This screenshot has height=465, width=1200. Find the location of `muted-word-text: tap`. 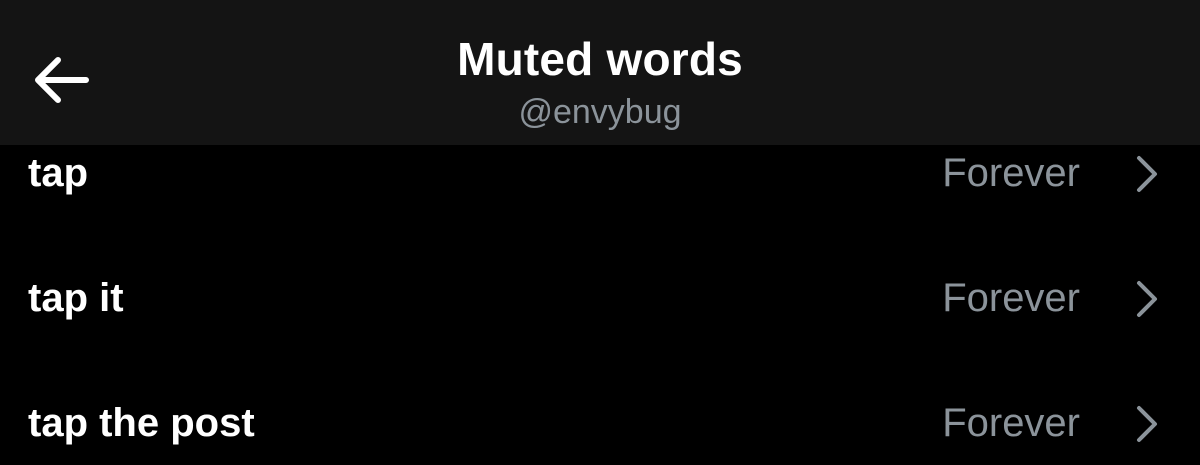

muted-word-text: tap is located at coordinates (58, 173).